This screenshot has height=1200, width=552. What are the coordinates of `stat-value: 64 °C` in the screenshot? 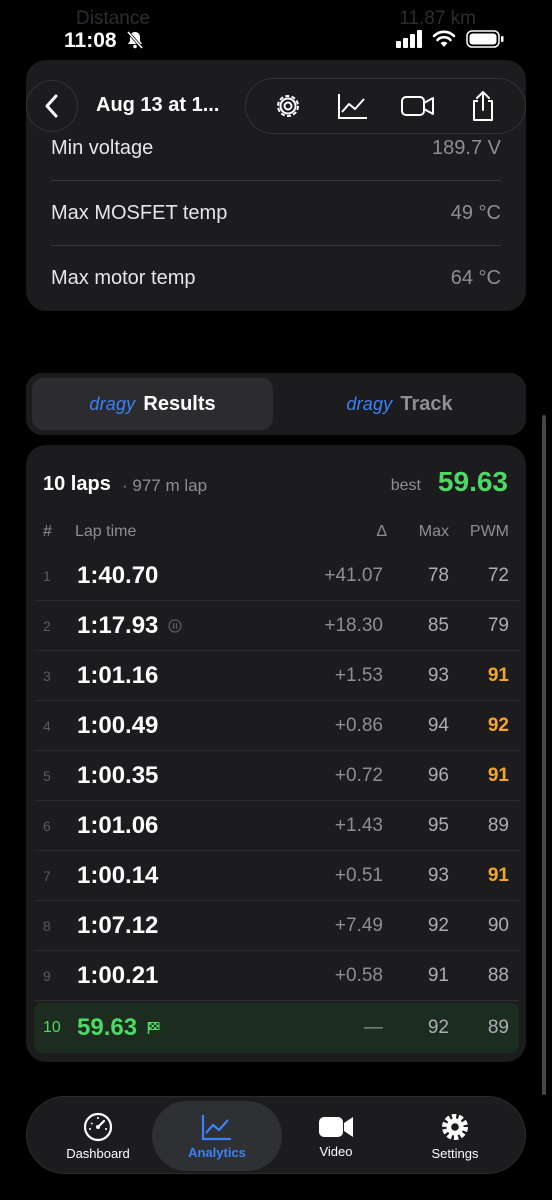 It's located at (475, 278).